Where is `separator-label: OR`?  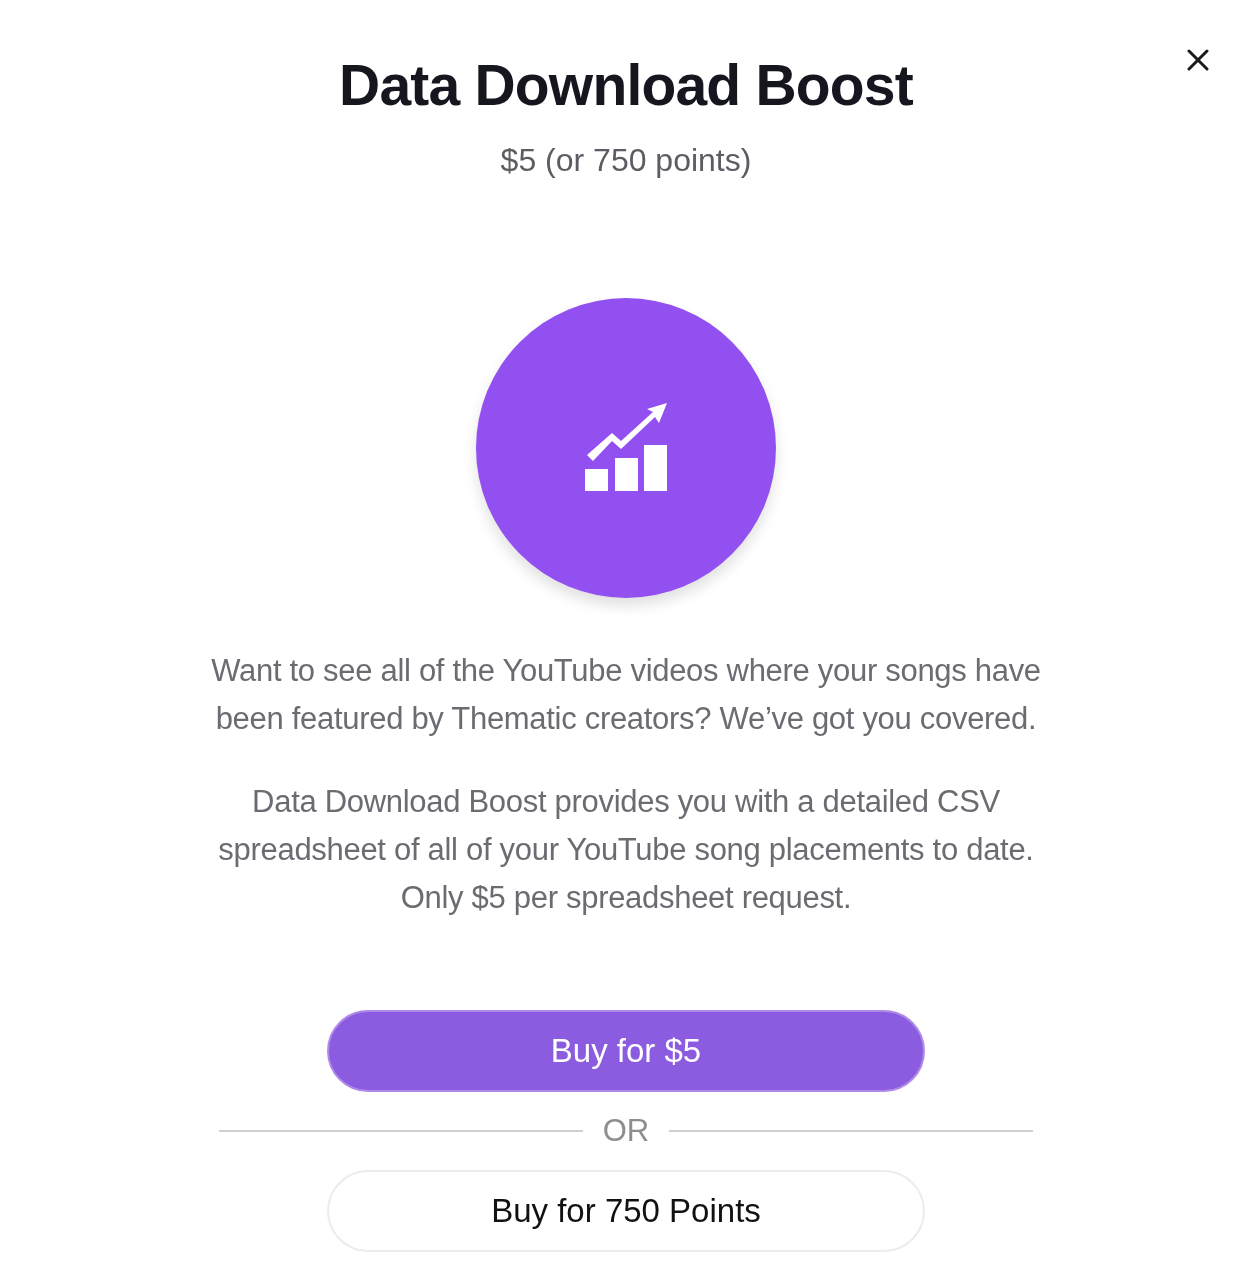
separator-label: OR is located at coordinates (626, 1131).